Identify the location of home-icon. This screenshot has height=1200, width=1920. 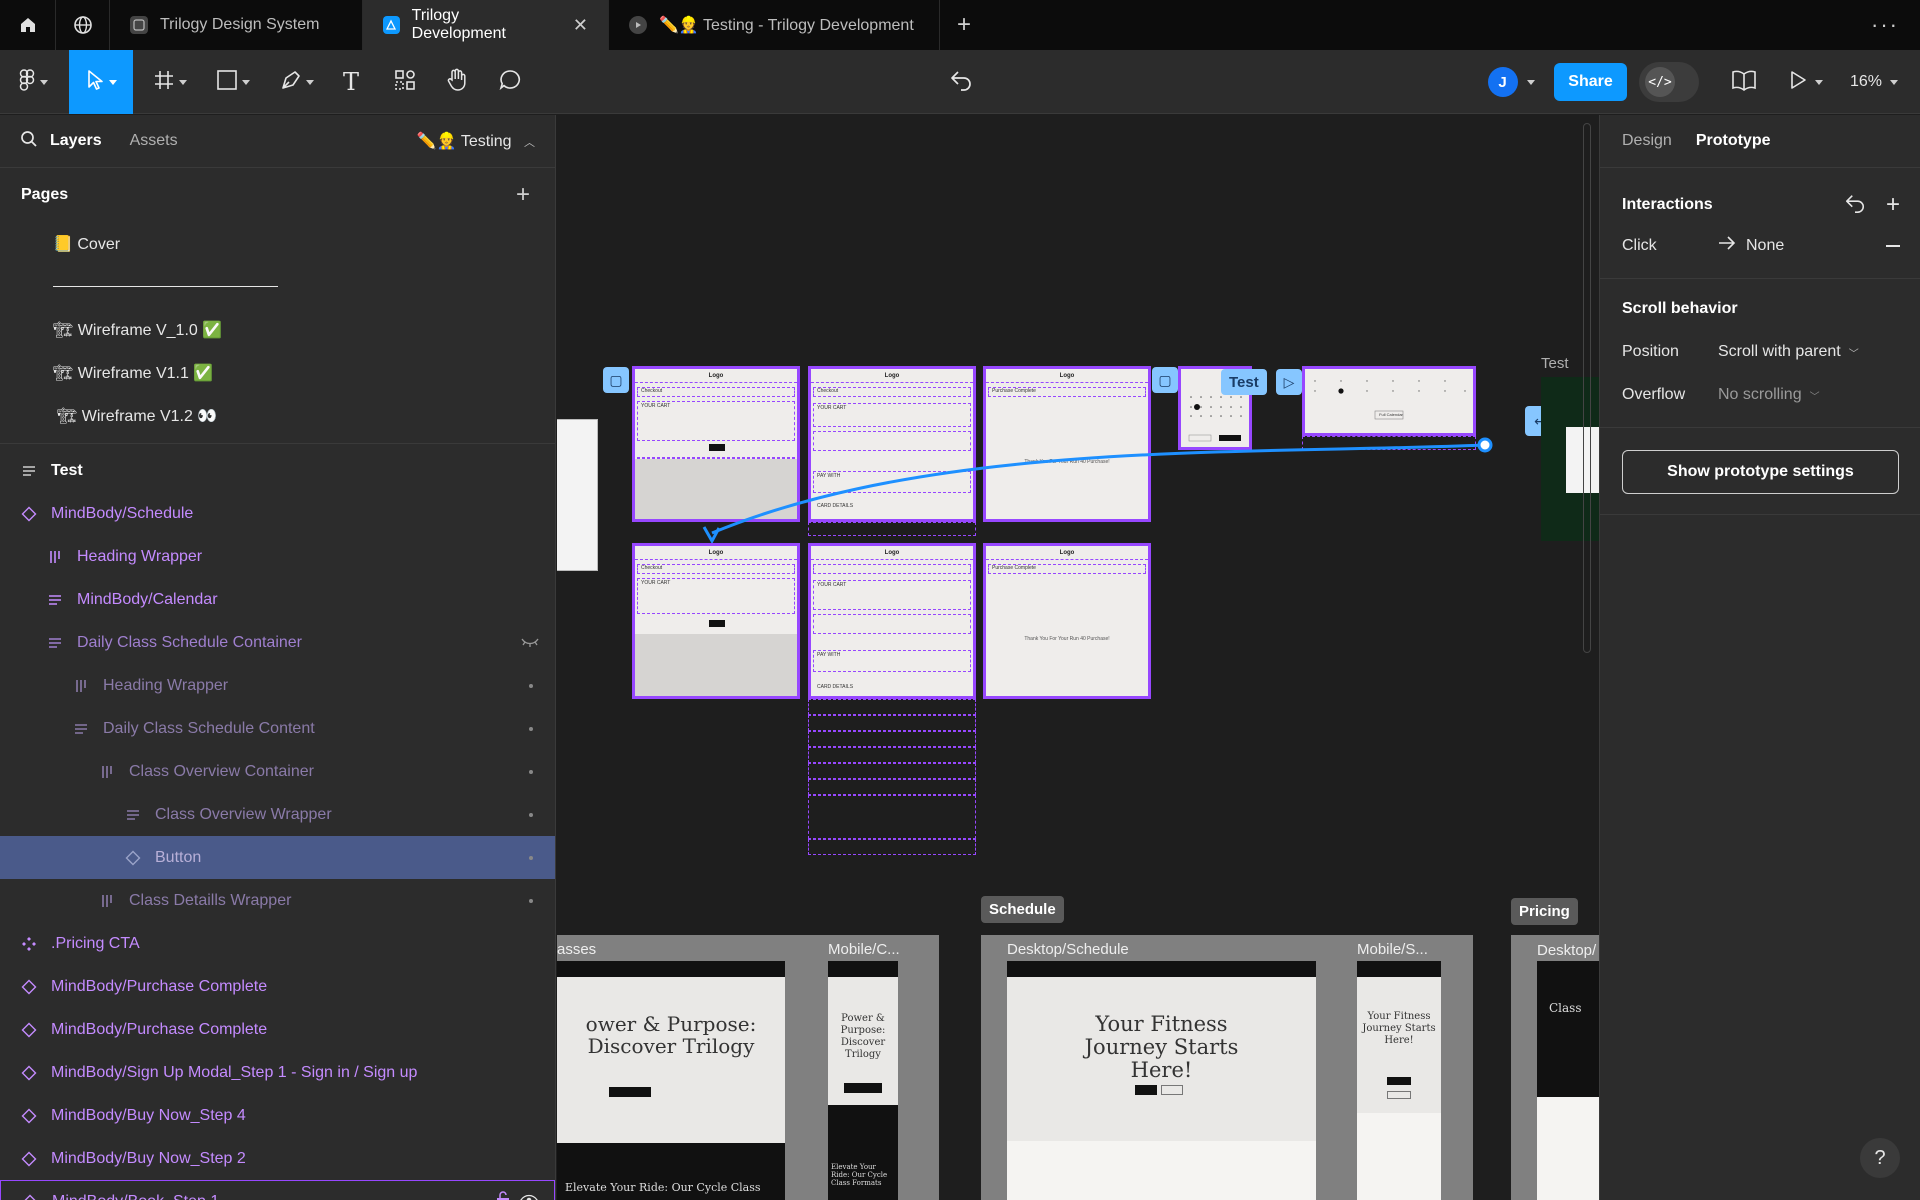
(28, 25).